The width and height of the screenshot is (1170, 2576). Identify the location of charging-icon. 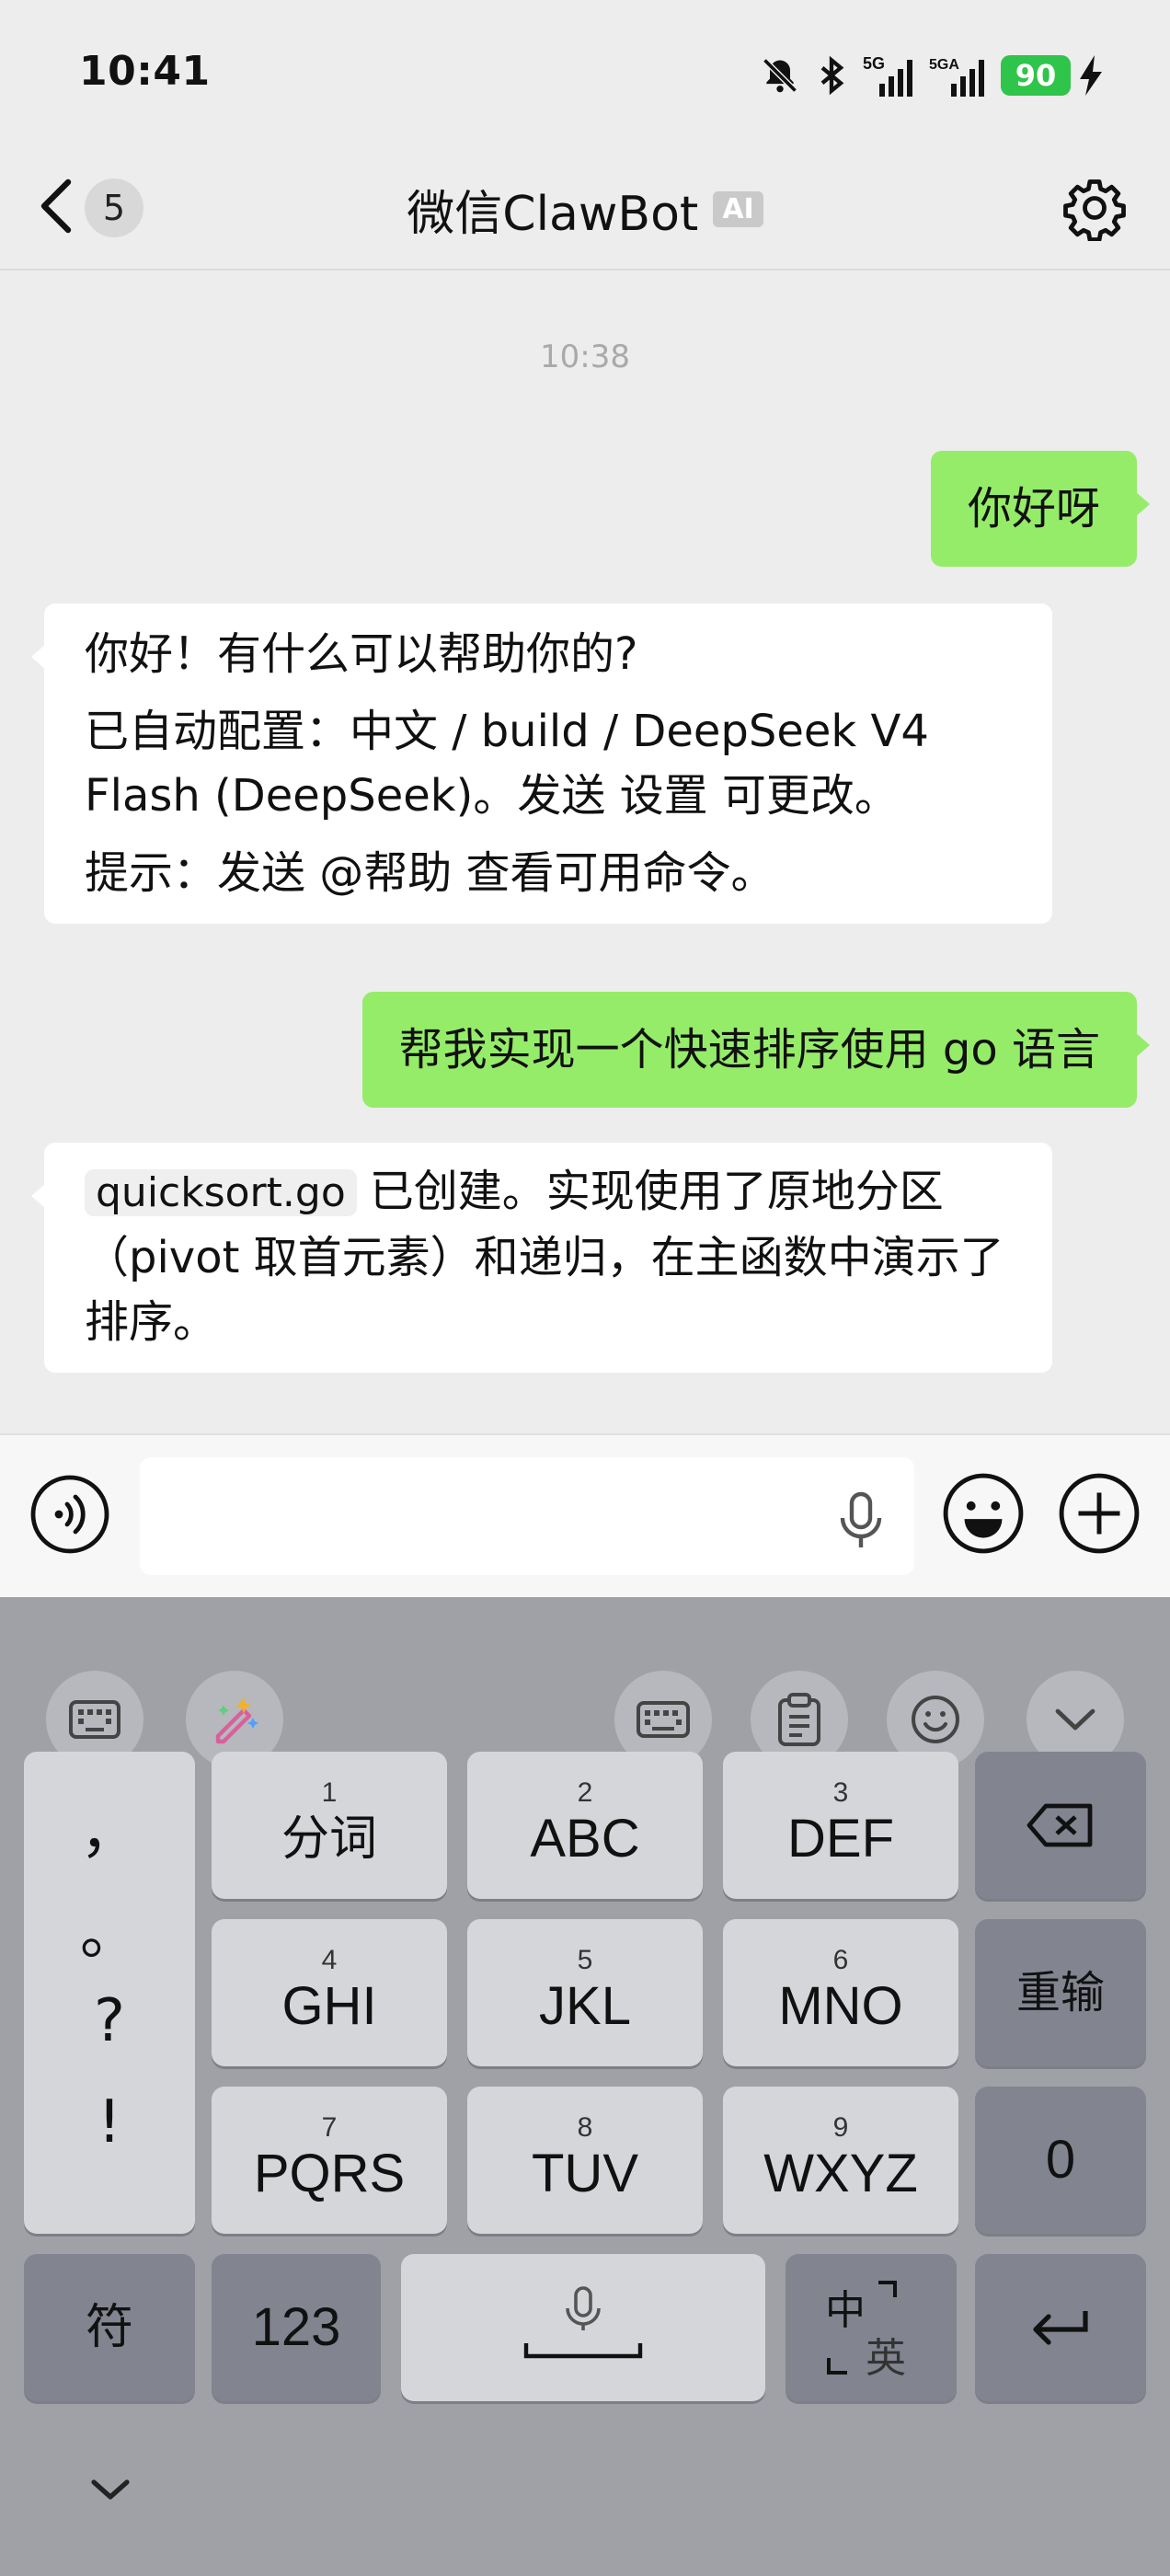
(1091, 75).